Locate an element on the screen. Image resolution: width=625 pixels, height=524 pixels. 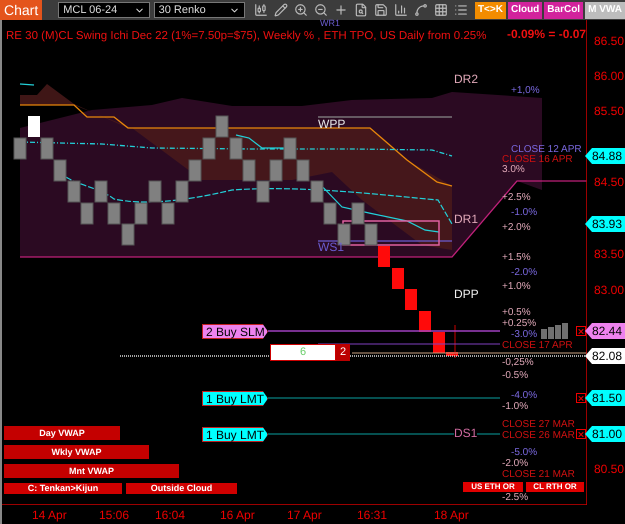
indicator-toggle: BarCol is located at coordinates (564, 10).